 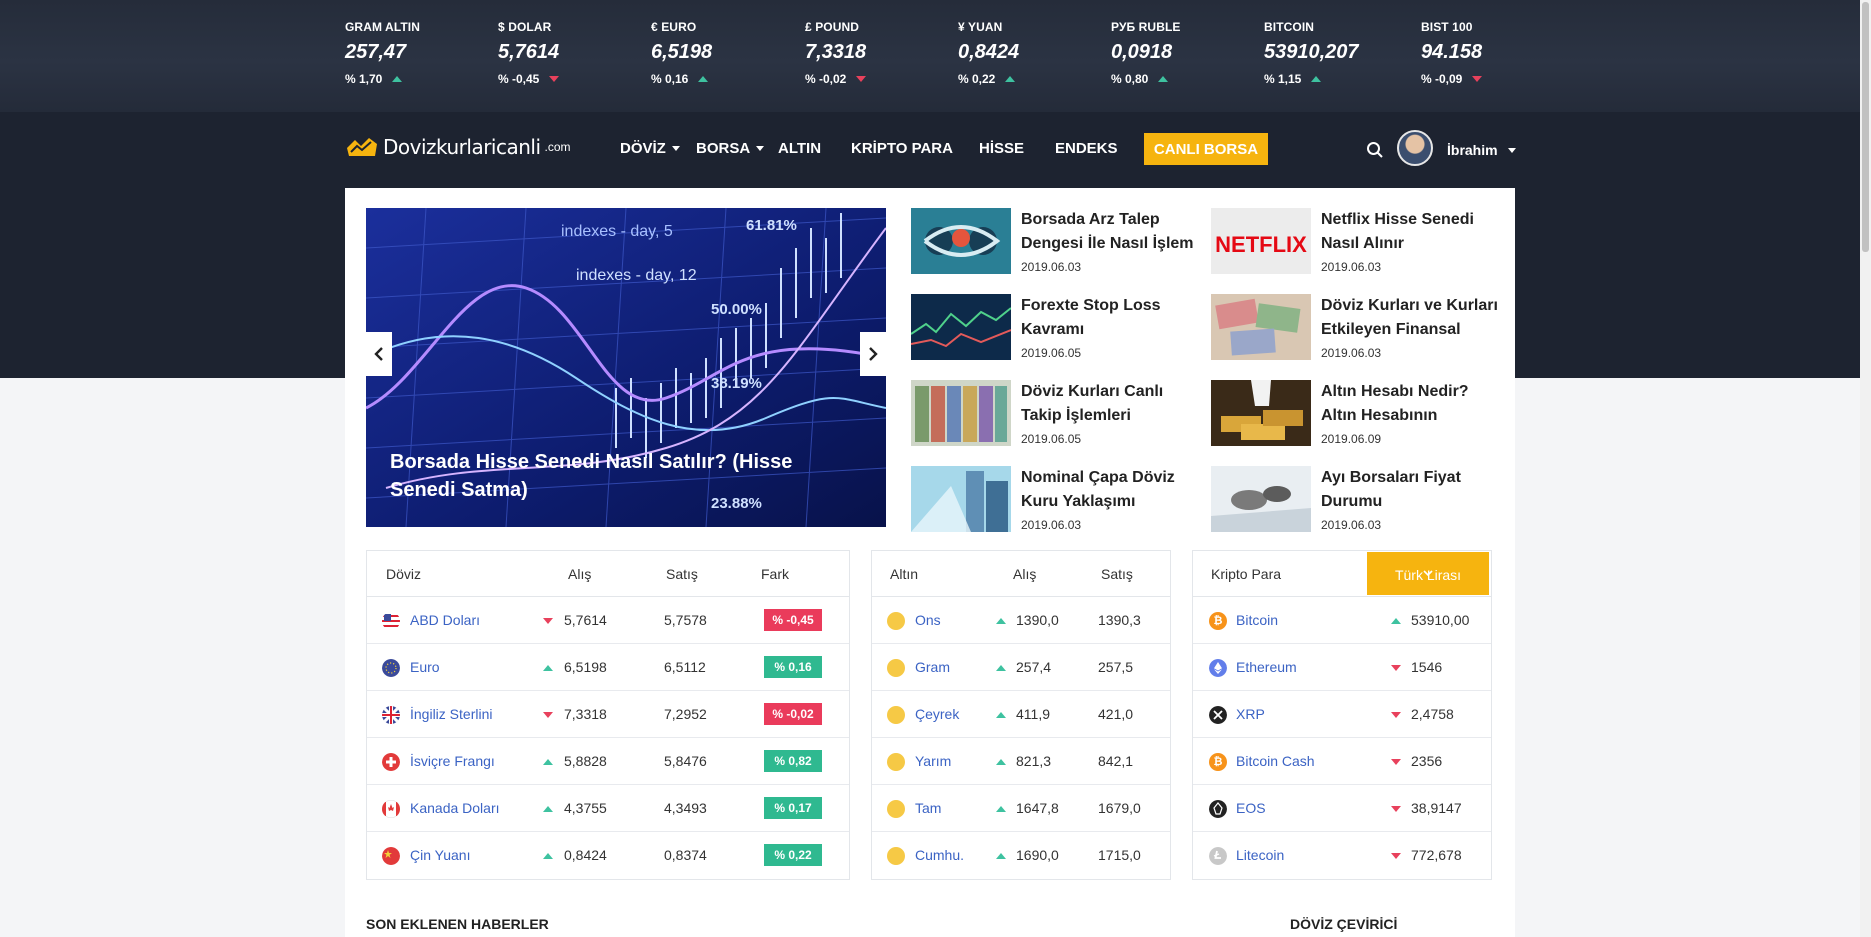 What do you see at coordinates (608, 667) in the screenshot?
I see `table-row: Euro 6,5198 6,5112 % 0,16` at bounding box center [608, 667].